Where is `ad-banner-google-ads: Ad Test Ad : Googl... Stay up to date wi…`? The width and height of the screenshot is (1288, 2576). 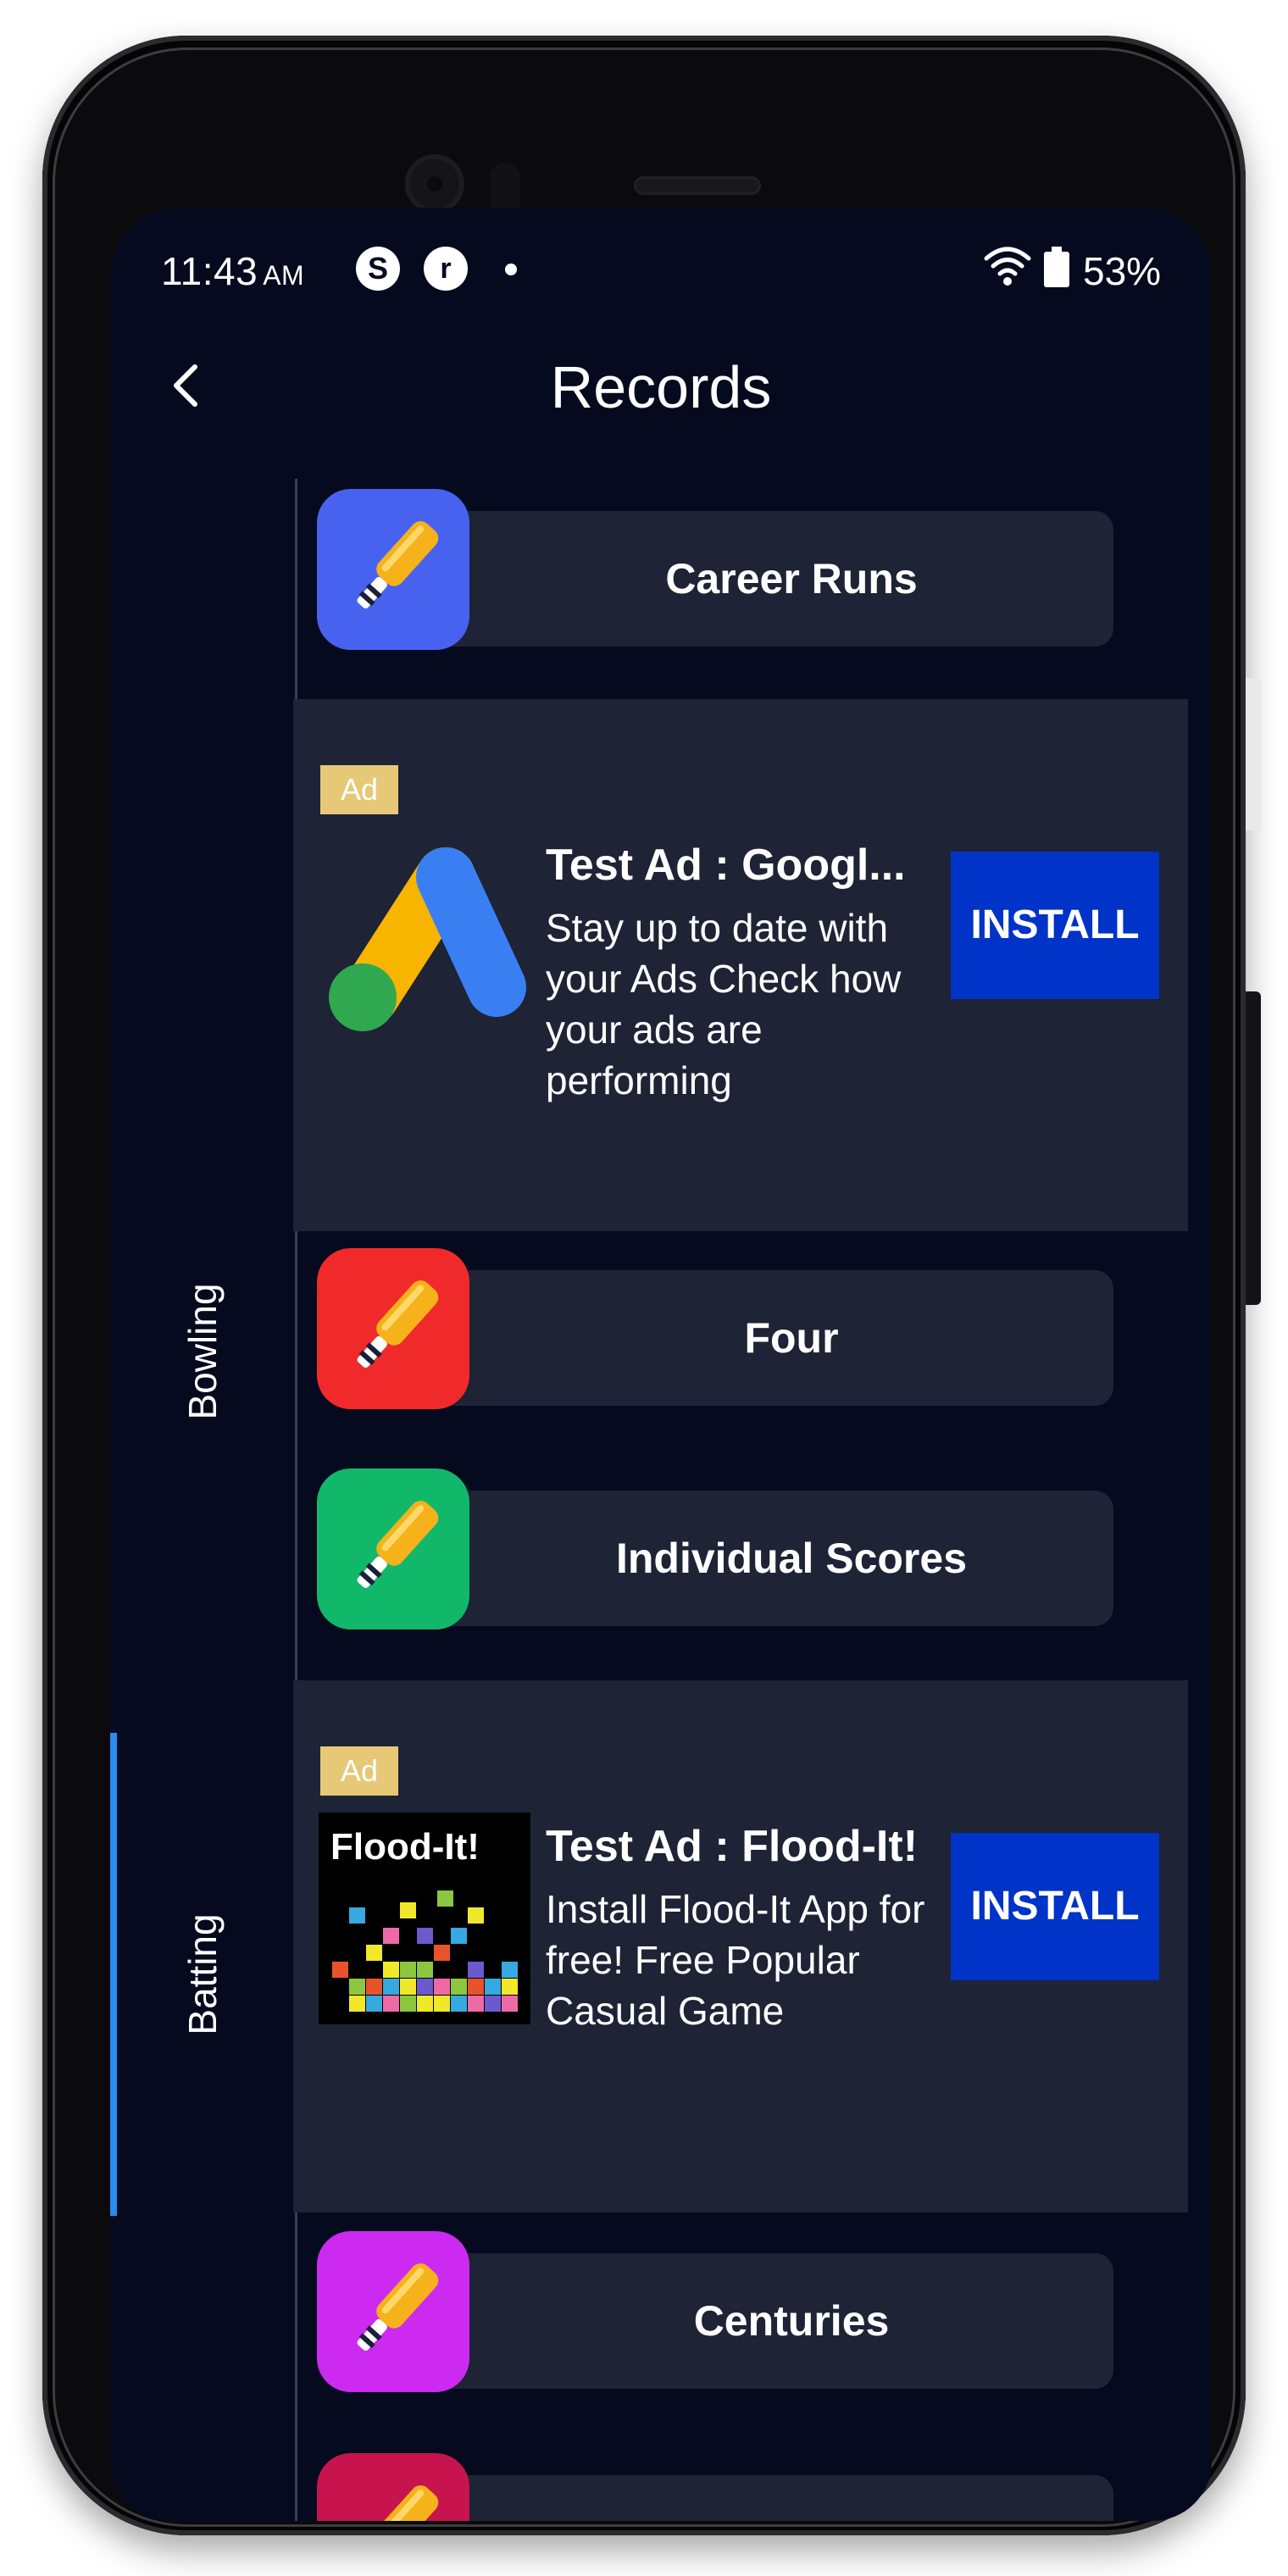 ad-banner-google-ads: Ad Test Ad : Googl... Stay up to date wi… is located at coordinates (740, 965).